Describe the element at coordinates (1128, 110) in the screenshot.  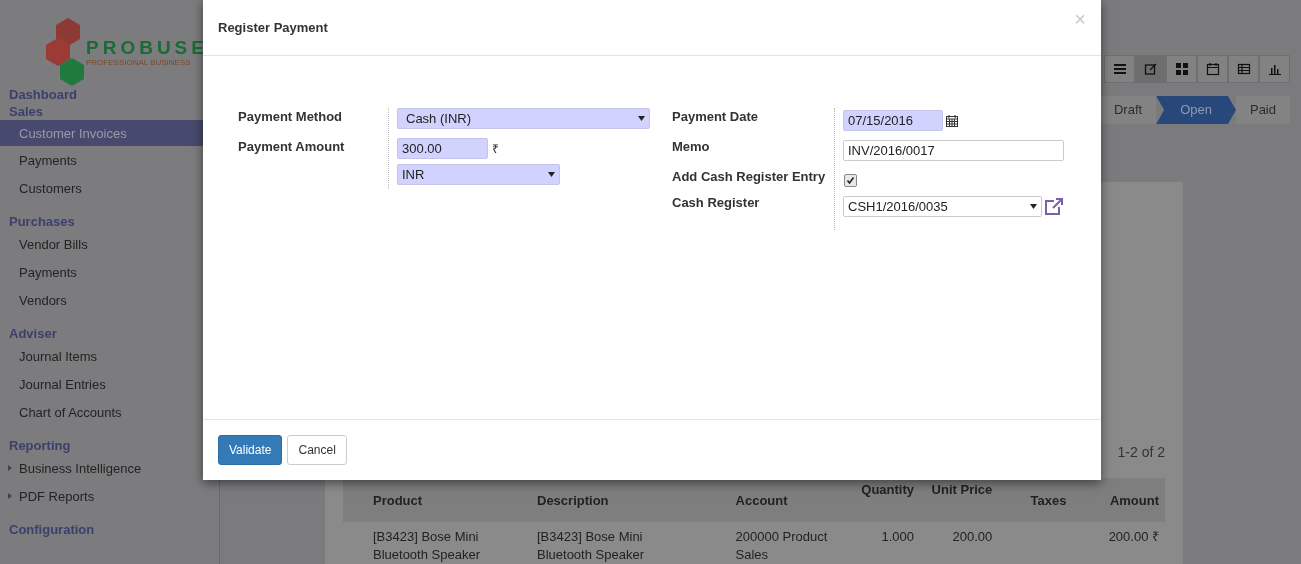
I see `status-stage: Draft` at that location.